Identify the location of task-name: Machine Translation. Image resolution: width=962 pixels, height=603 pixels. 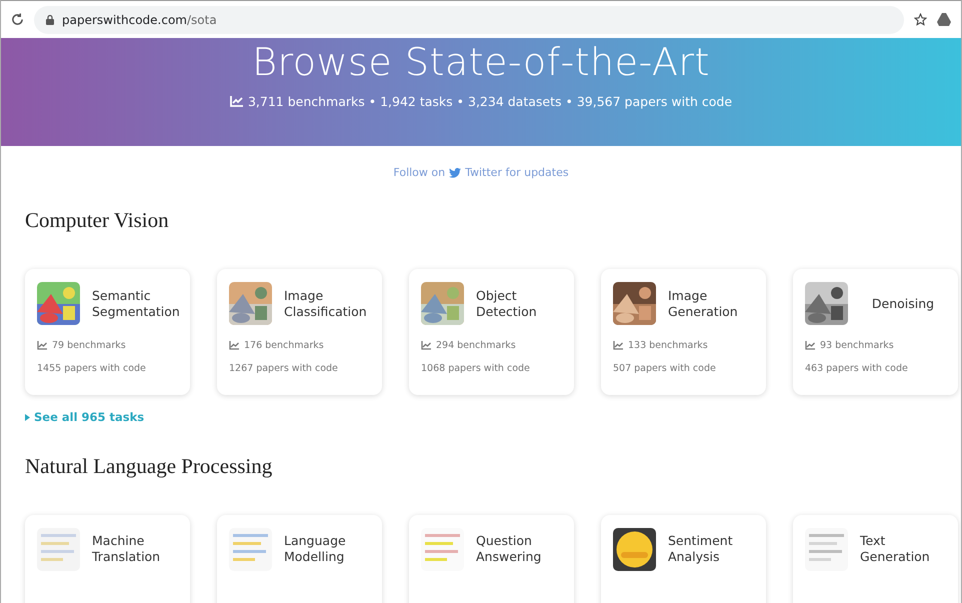
(127, 549).